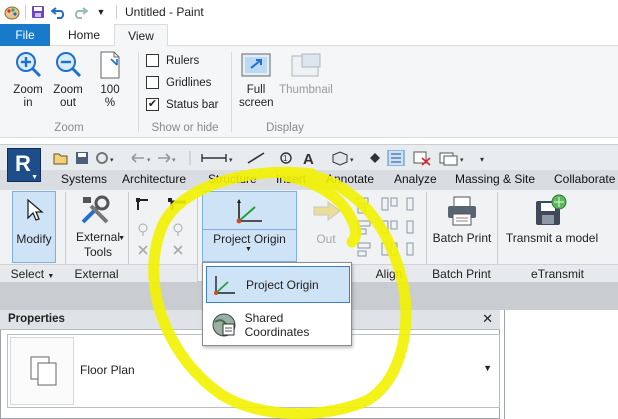  What do you see at coordinates (389, 227) in the screenshot?
I see `align-center-icon` at bounding box center [389, 227].